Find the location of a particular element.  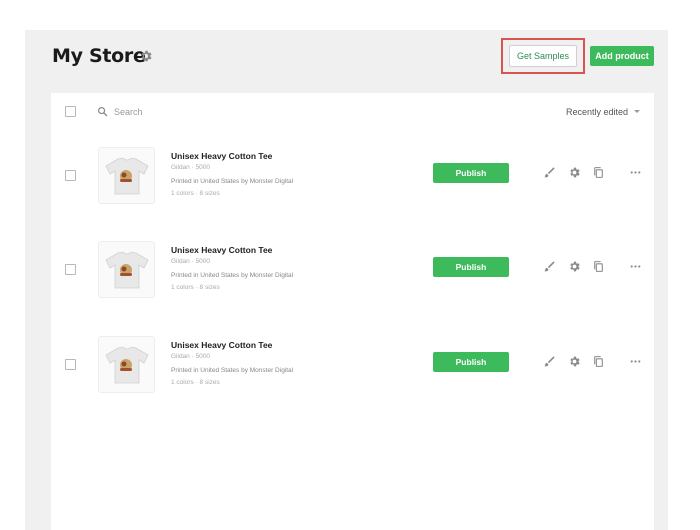

search-icon is located at coordinates (102, 111).